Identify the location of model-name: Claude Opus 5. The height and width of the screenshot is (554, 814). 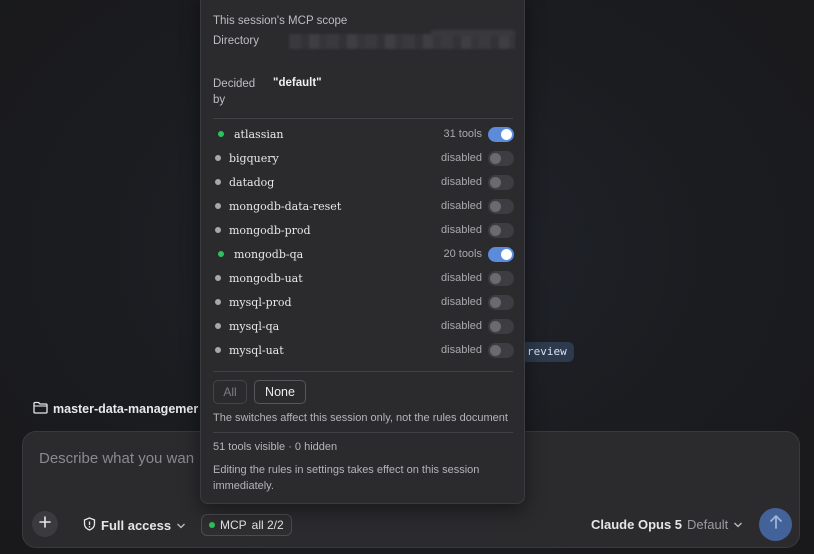
(637, 524).